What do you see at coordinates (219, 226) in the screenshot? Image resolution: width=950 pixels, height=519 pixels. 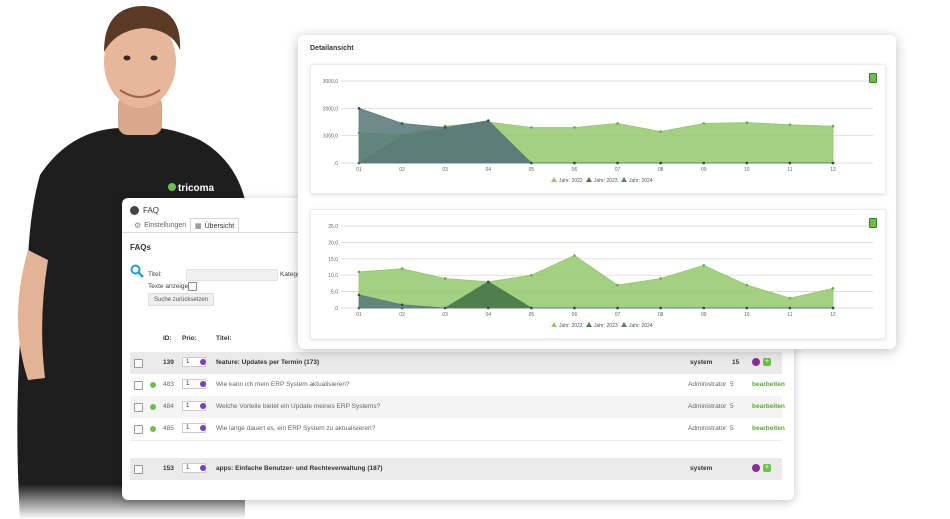 I see `tab-uebersicht-label: Übersicht` at bounding box center [219, 226].